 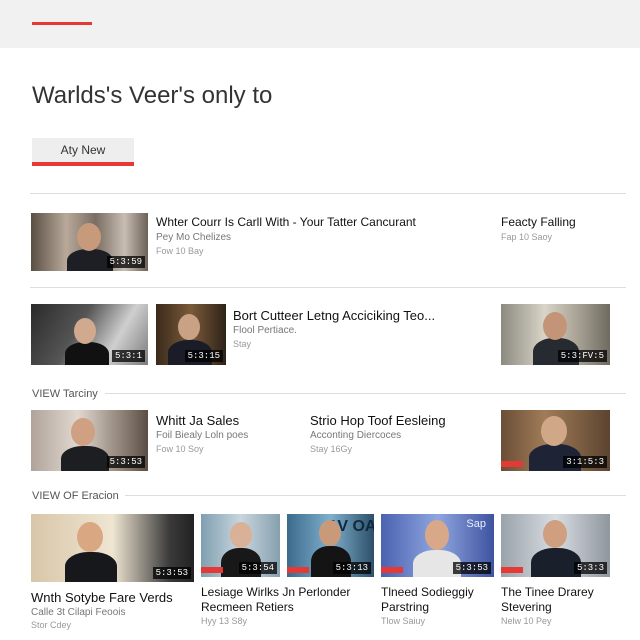 What do you see at coordinates (152, 95) in the screenshot?
I see `page-title: Warlds's Veer's only to` at bounding box center [152, 95].